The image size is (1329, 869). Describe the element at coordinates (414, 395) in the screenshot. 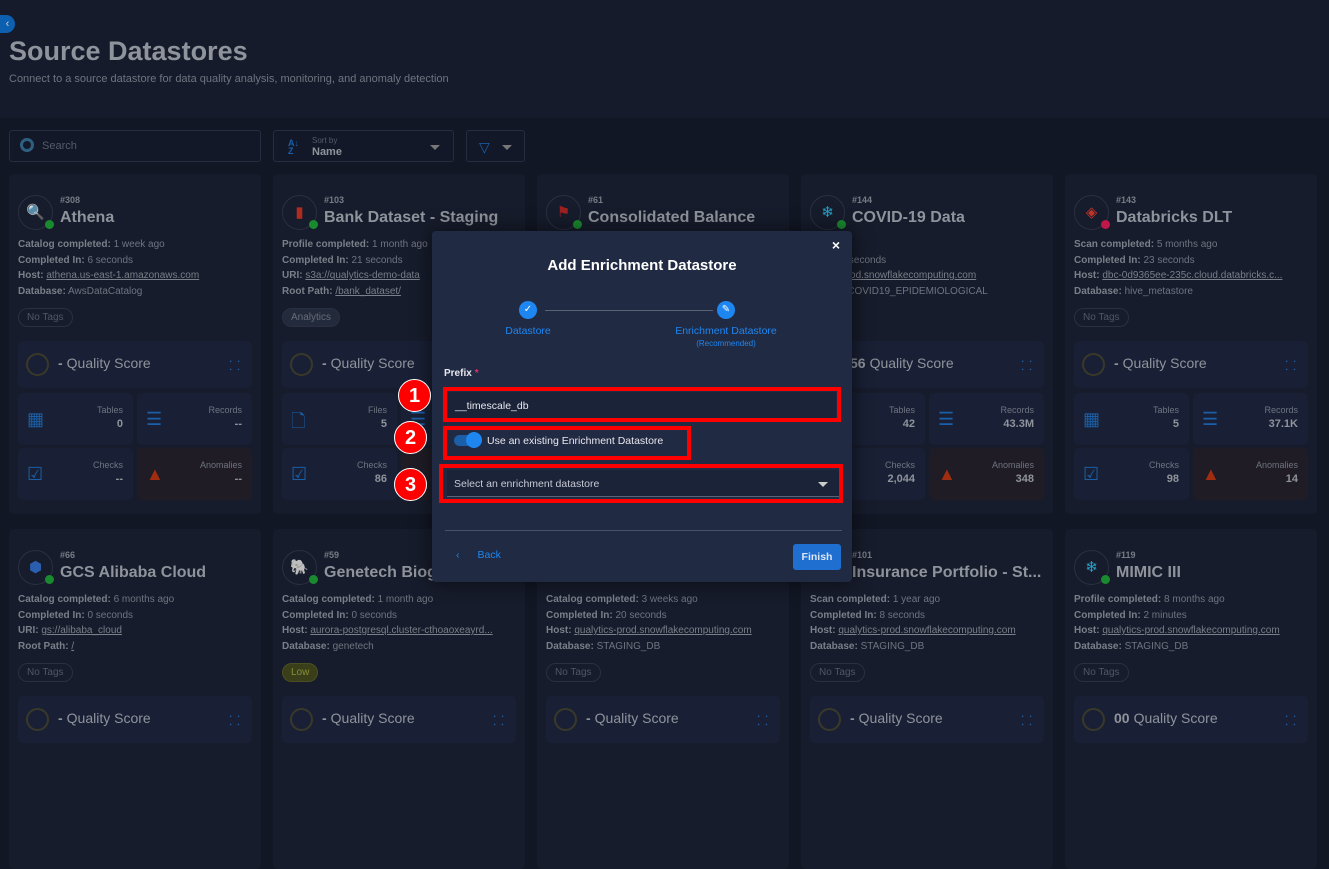

I see `annotation-badge-1: 1` at that location.